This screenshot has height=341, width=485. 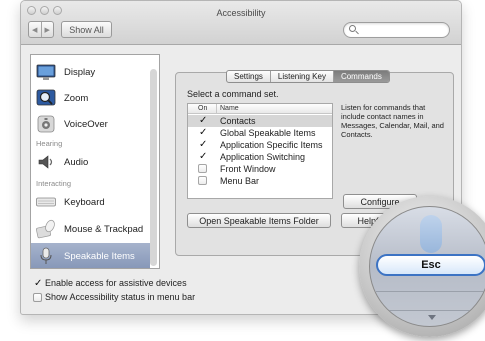 I want to click on speech-feedback-magnifier: Esc, so click(x=422, y=266).